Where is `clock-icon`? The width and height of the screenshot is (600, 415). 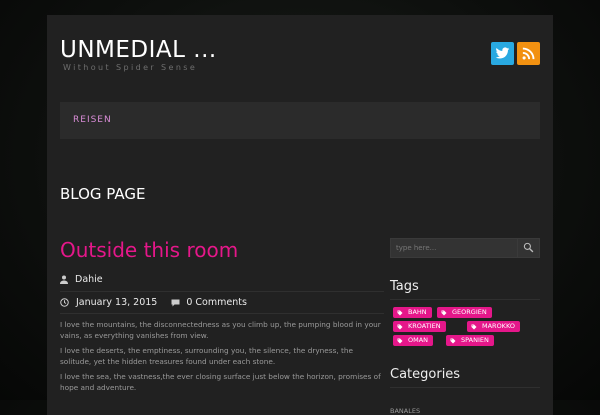
clock-icon is located at coordinates (64, 302).